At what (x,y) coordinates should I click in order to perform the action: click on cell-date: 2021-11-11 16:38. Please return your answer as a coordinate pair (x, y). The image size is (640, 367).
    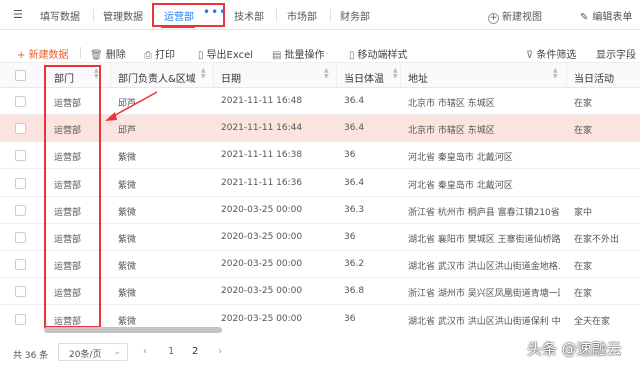
    Looking at the image, I should click on (262, 155).